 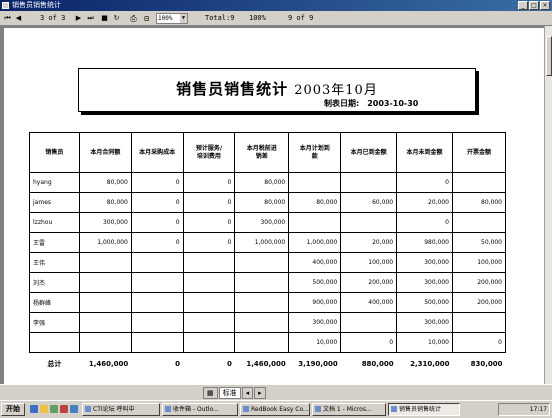 I want to click on total-cell: 3,190,000, so click(x=318, y=363).